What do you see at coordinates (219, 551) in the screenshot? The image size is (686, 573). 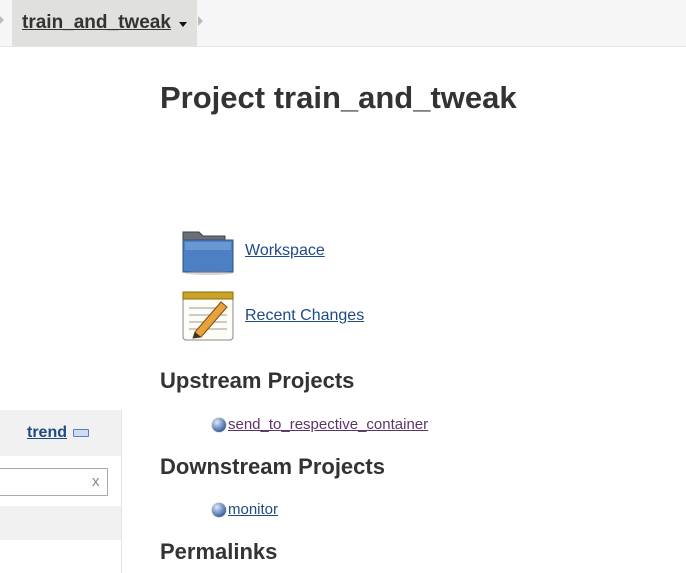 I see `permalinks-heading: Permalinks` at bounding box center [219, 551].